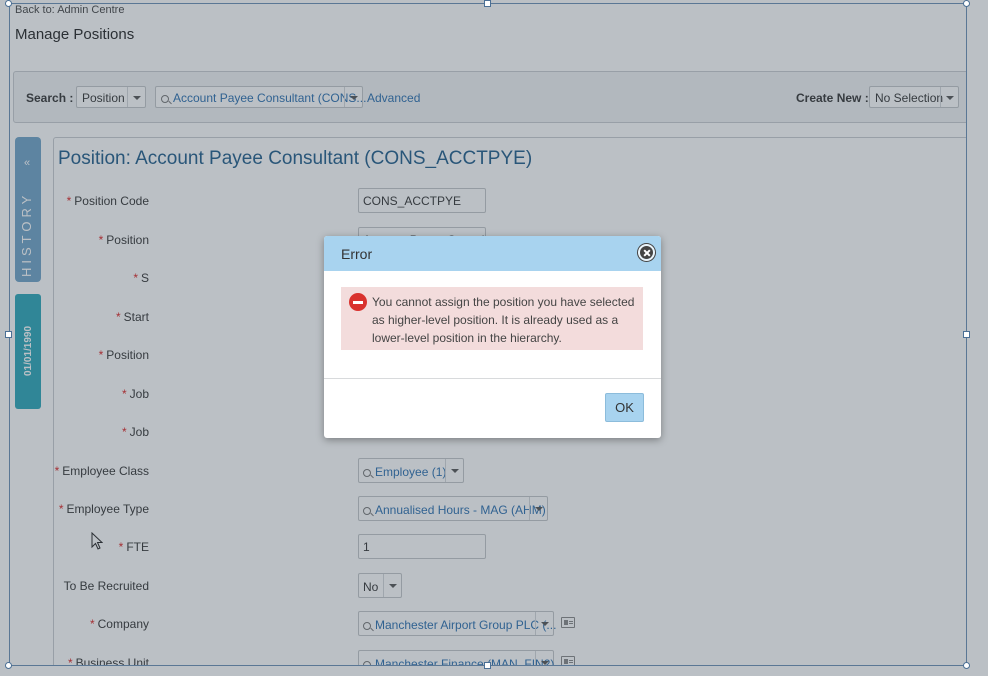 The width and height of the screenshot is (988, 676). What do you see at coordinates (646, 252) in the screenshot?
I see `close-icon` at bounding box center [646, 252].